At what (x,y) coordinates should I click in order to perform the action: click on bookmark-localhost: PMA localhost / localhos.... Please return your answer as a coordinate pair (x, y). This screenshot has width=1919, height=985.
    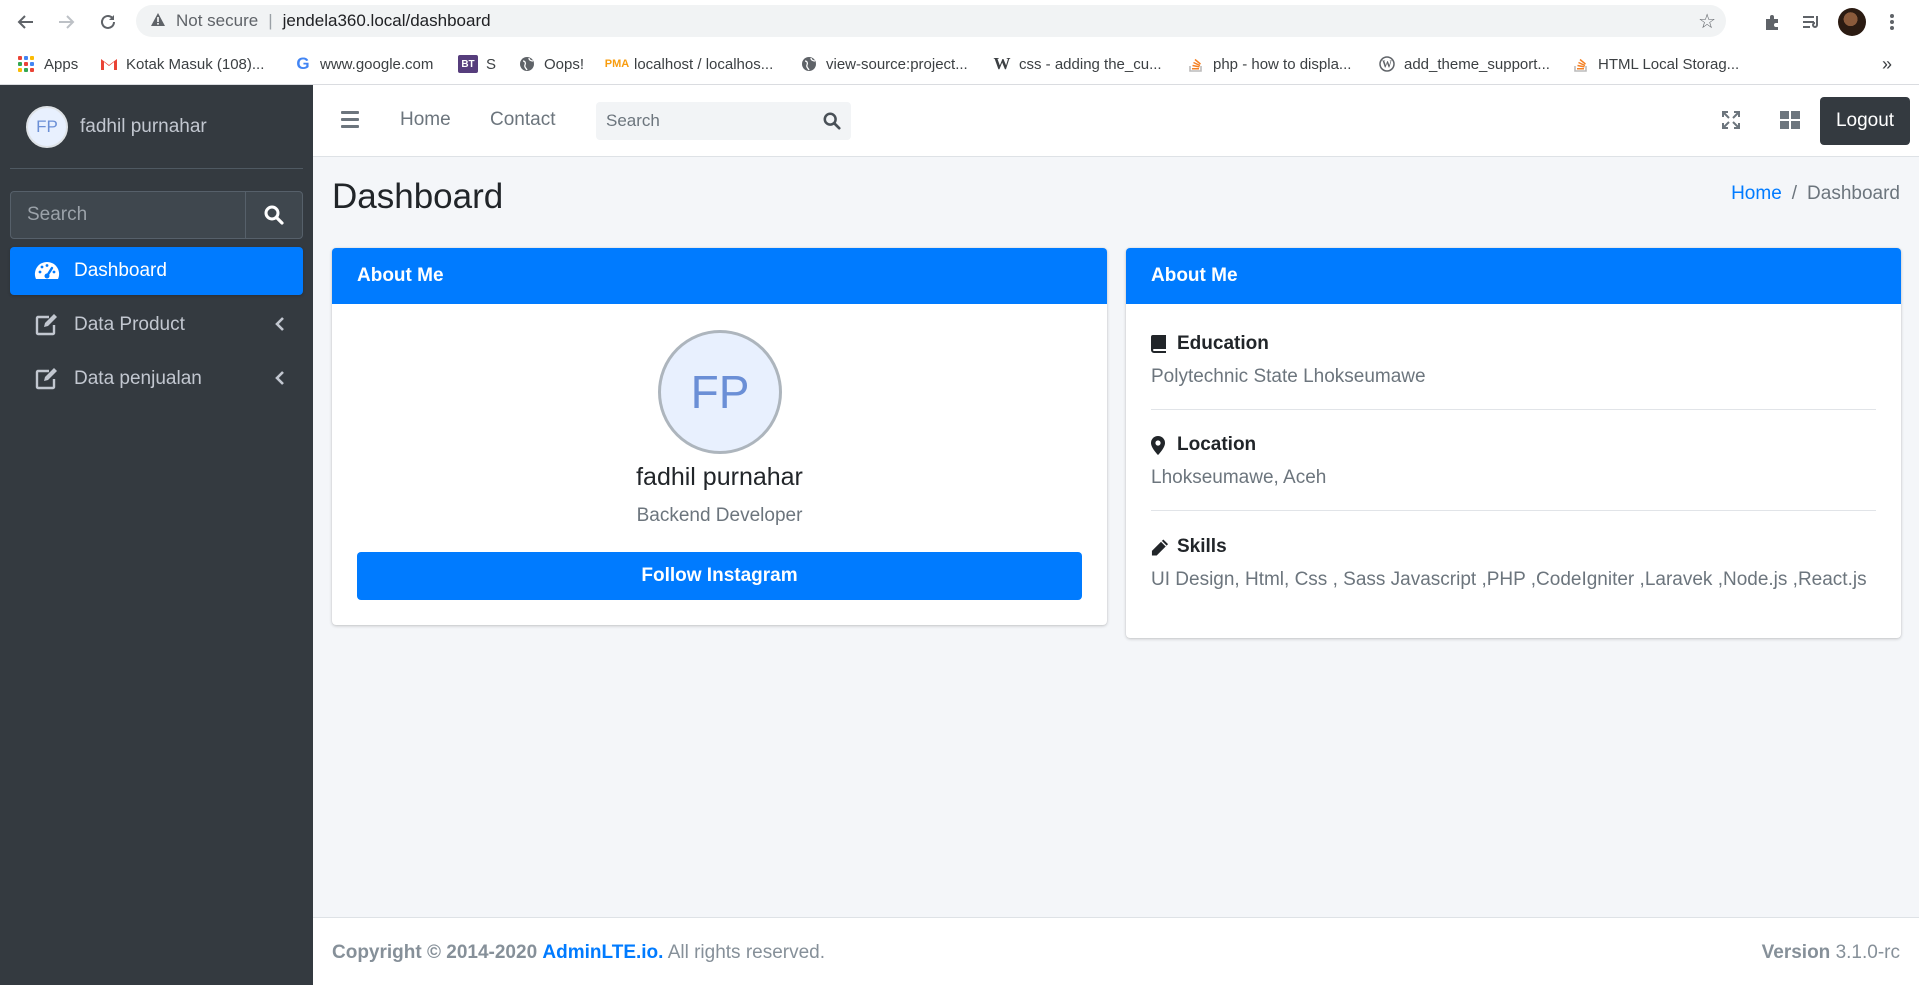
    Looking at the image, I should click on (688, 64).